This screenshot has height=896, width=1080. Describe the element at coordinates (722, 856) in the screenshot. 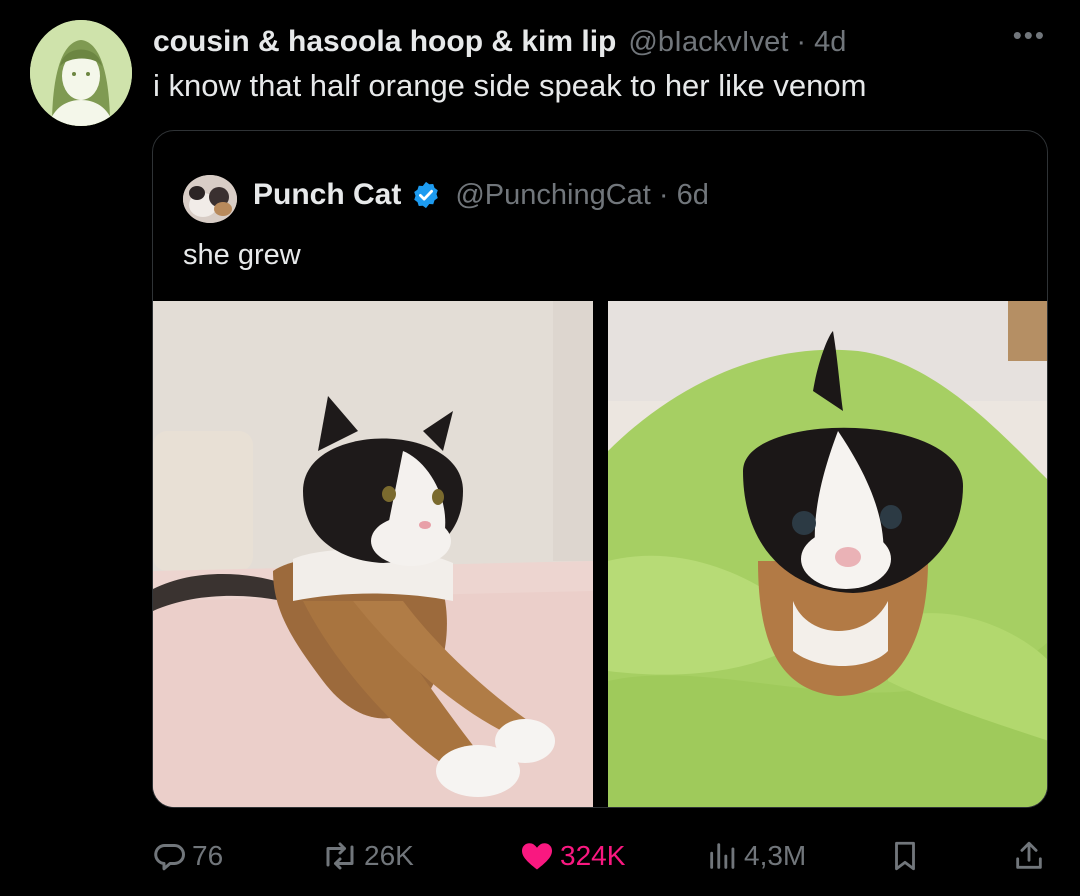

I see `views-chart-icon` at that location.